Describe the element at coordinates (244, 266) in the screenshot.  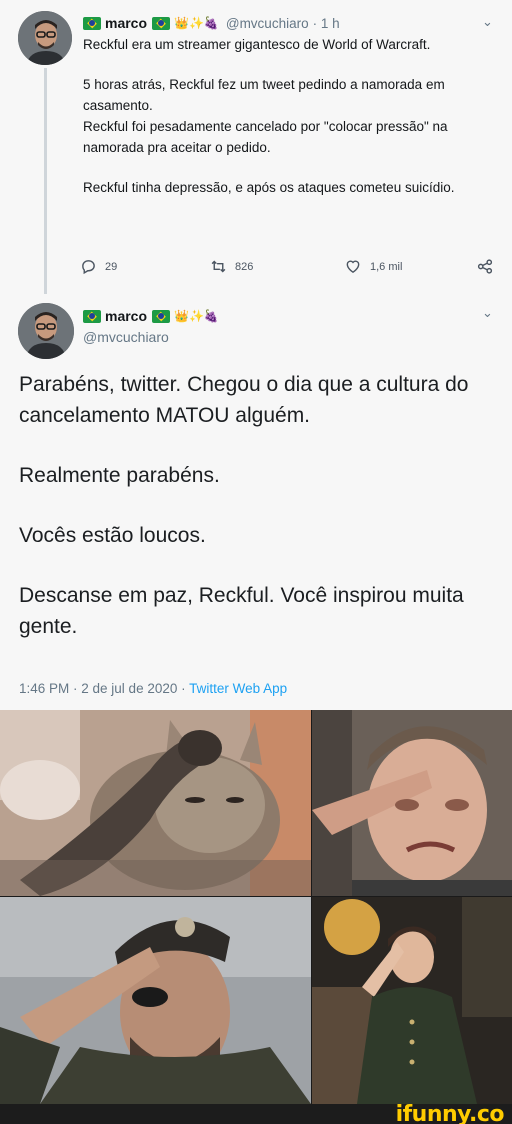
I see `retweet-count: 826` at that location.